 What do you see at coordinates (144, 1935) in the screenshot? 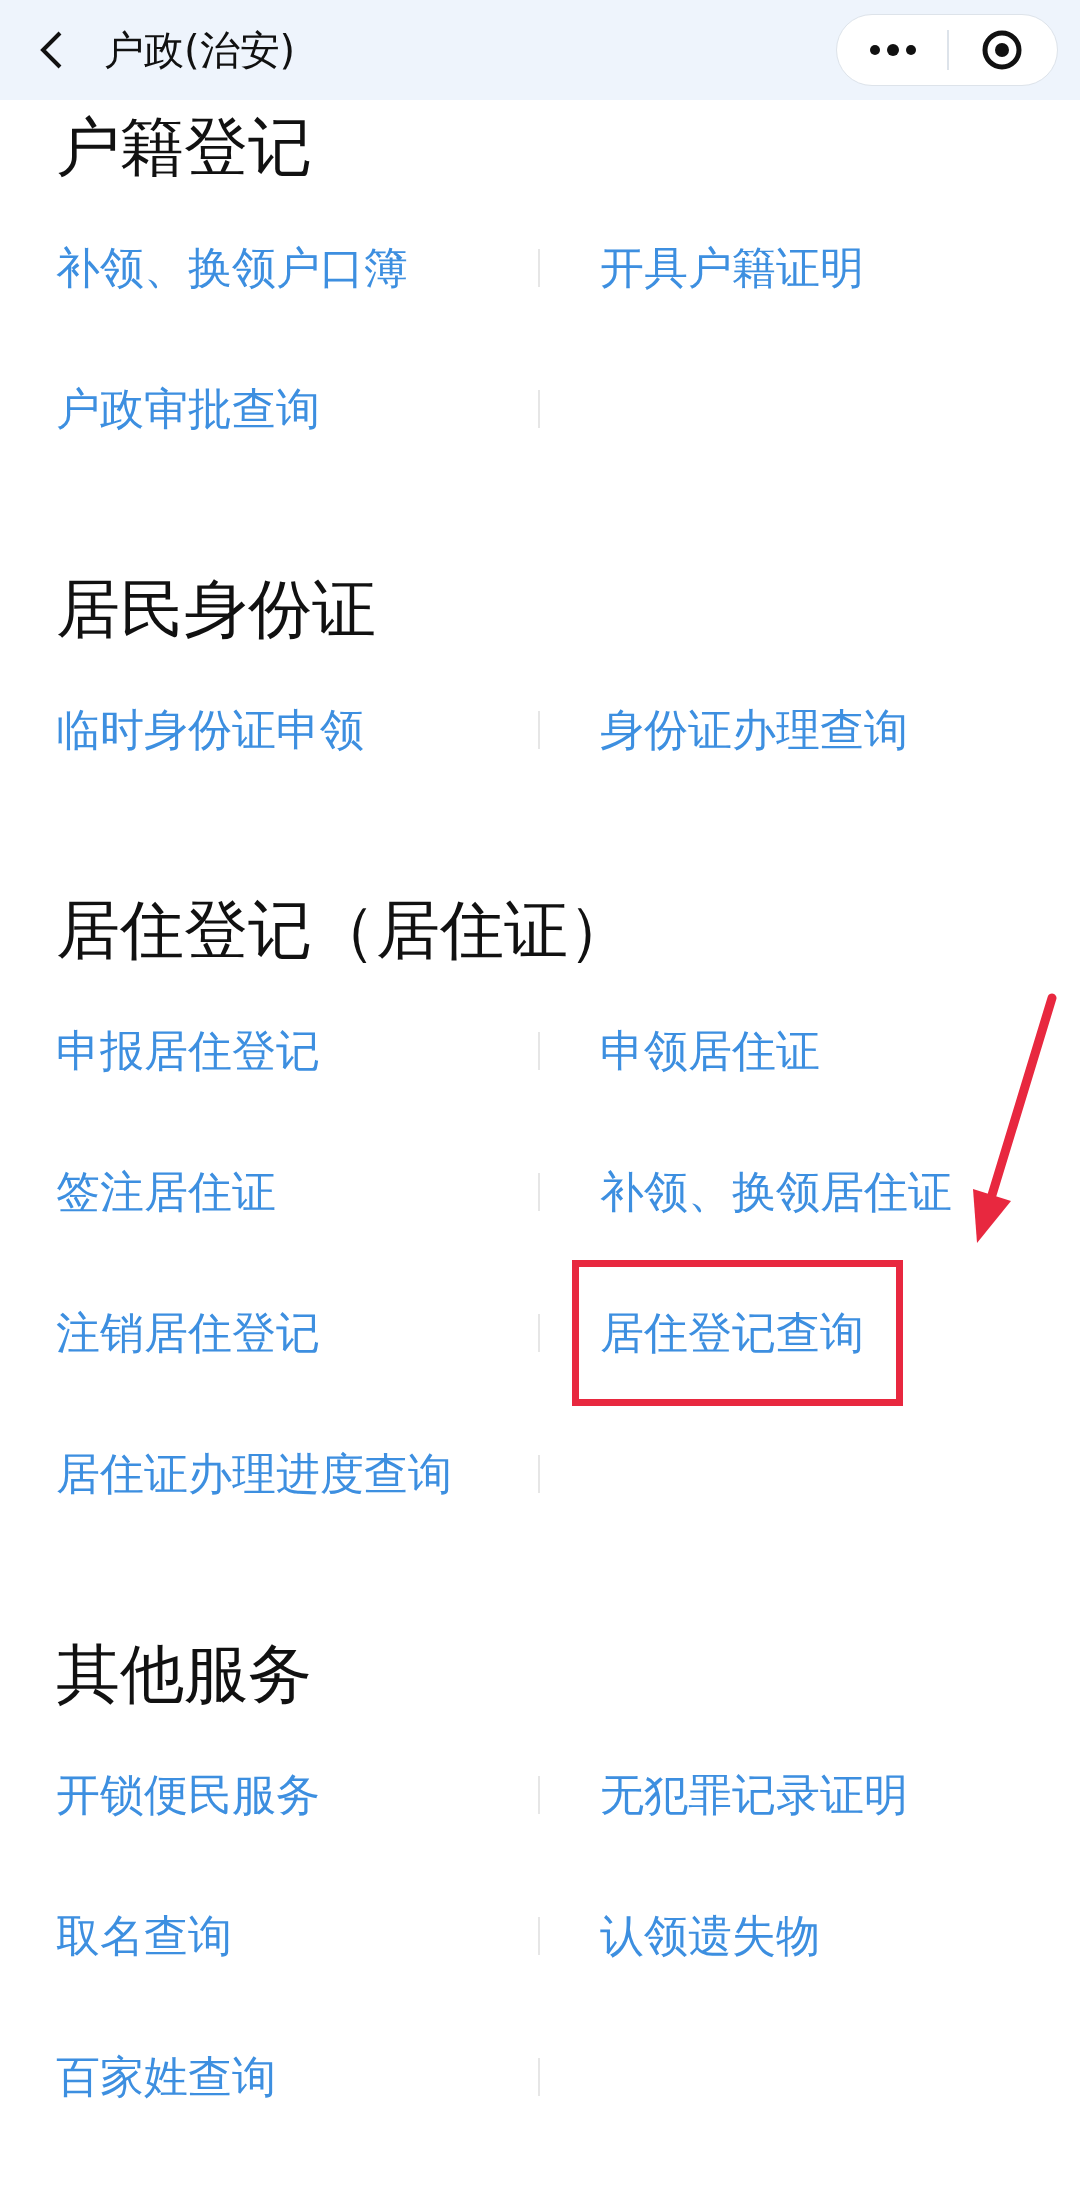
I see `service-link: 取名查询` at bounding box center [144, 1935].